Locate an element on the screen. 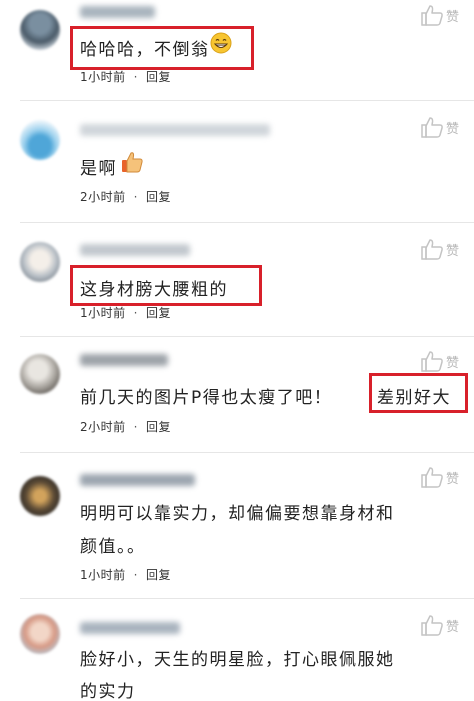  comment-text: 前几天的图片P得也太瘦了吧！ is located at coordinates (206, 398).